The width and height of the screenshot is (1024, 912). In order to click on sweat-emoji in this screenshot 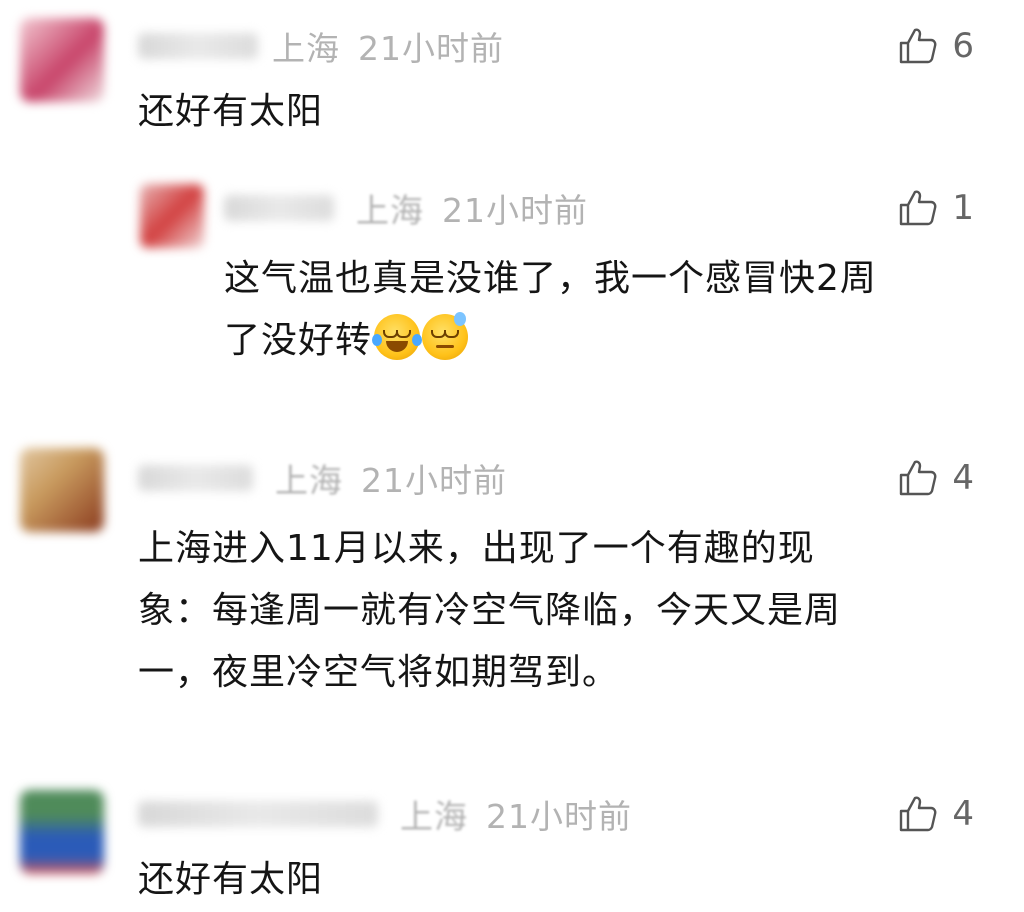, I will do `click(445, 336)`.